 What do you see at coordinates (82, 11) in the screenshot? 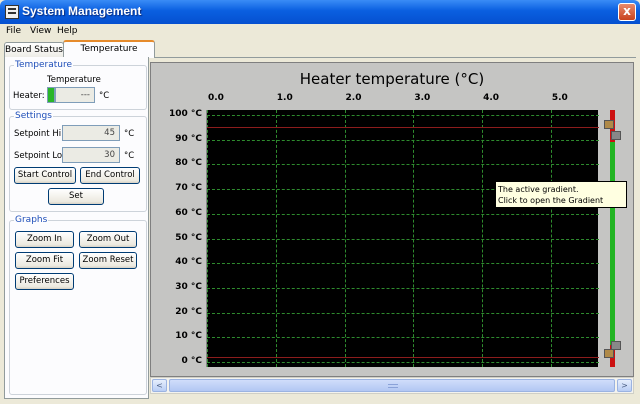
I see `window-title: System Management` at bounding box center [82, 11].